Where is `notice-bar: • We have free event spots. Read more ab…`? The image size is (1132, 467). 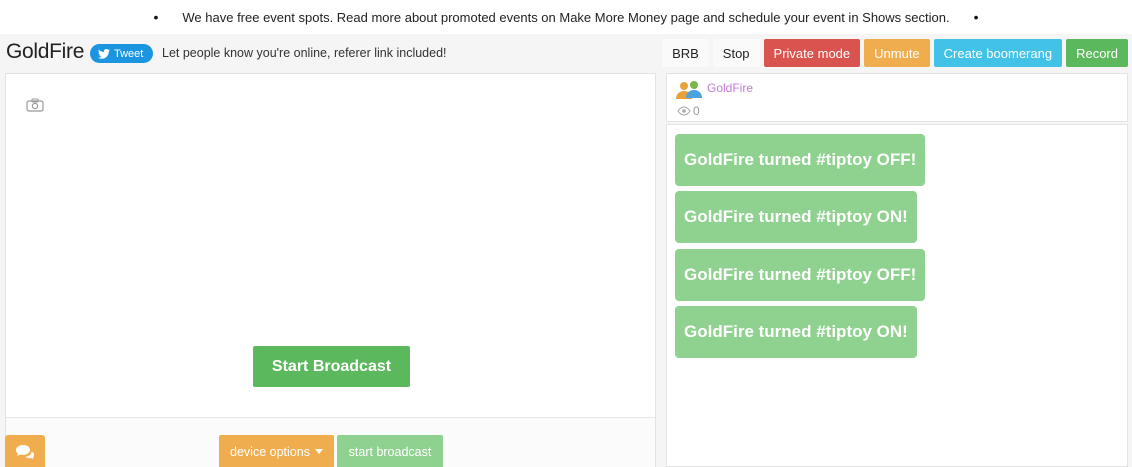 notice-bar: • We have free event spots. Read more ab… is located at coordinates (566, 17).